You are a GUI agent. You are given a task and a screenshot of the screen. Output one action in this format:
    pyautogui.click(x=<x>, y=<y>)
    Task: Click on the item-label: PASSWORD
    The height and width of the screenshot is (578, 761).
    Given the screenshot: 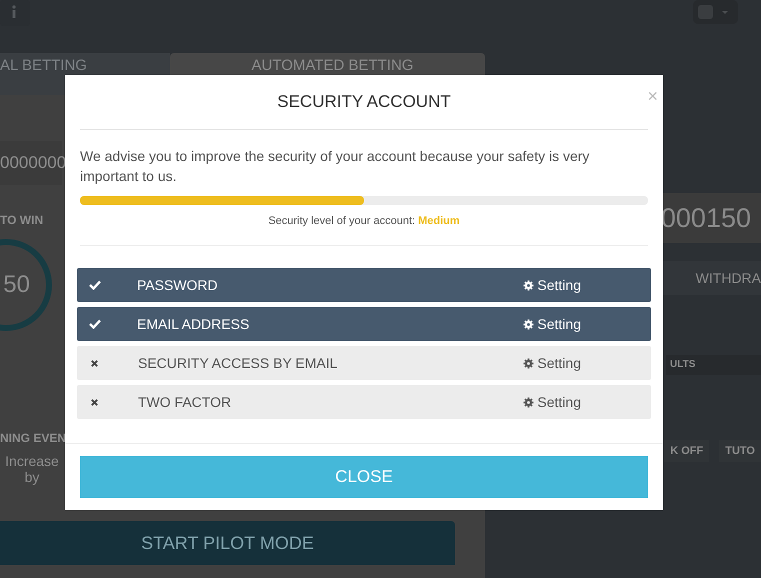 What is the action you would take?
    pyautogui.click(x=178, y=285)
    